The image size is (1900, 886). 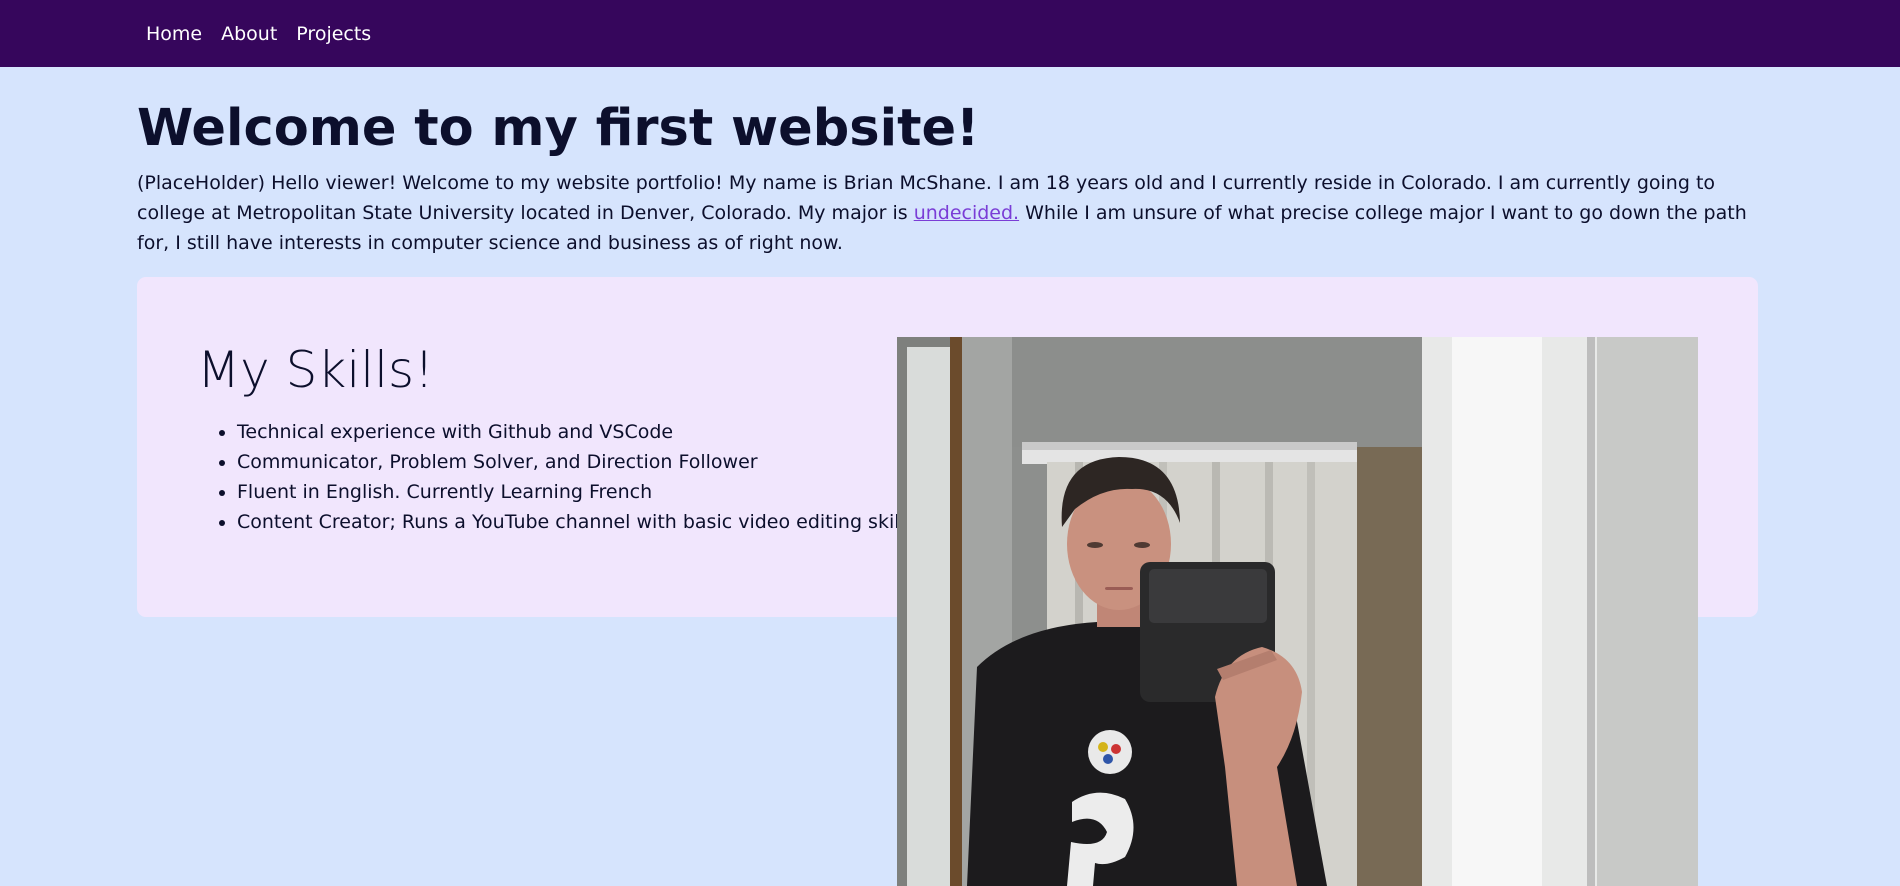 What do you see at coordinates (249, 34) in the screenshot?
I see `nav-link-about: About` at bounding box center [249, 34].